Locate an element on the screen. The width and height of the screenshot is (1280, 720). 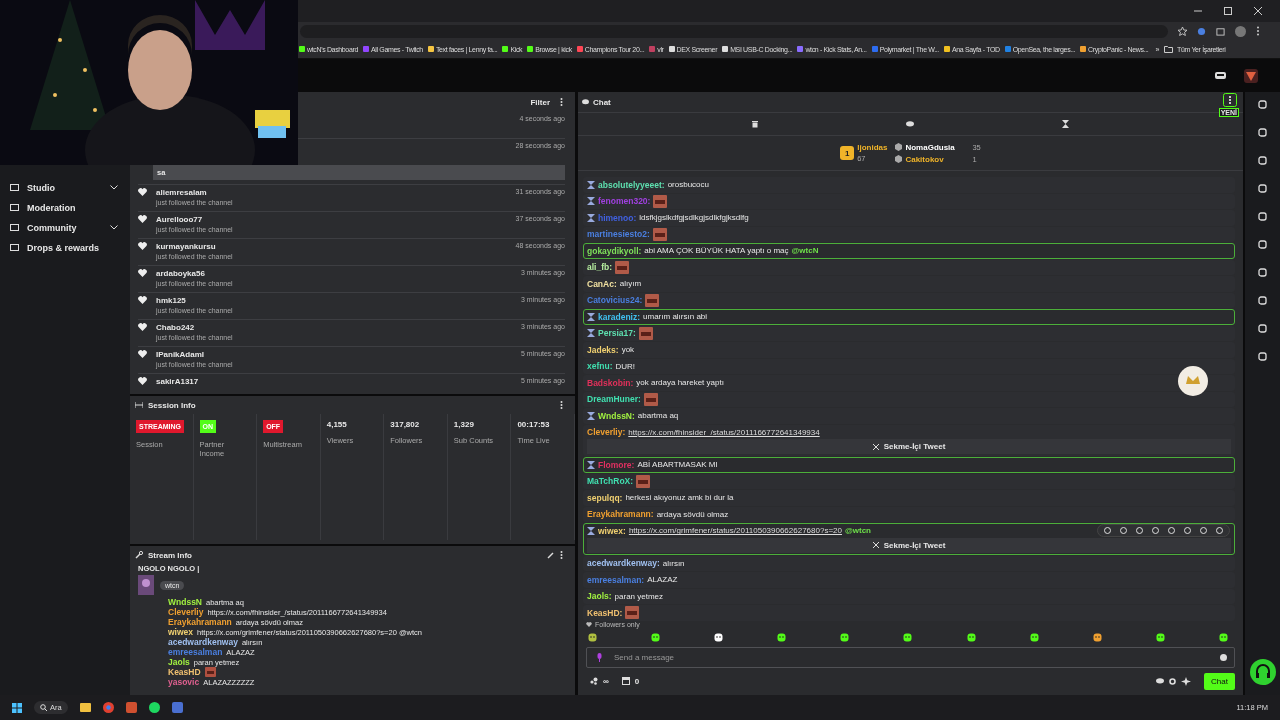
username: kurmayankursu is located at coordinates (331, 246).